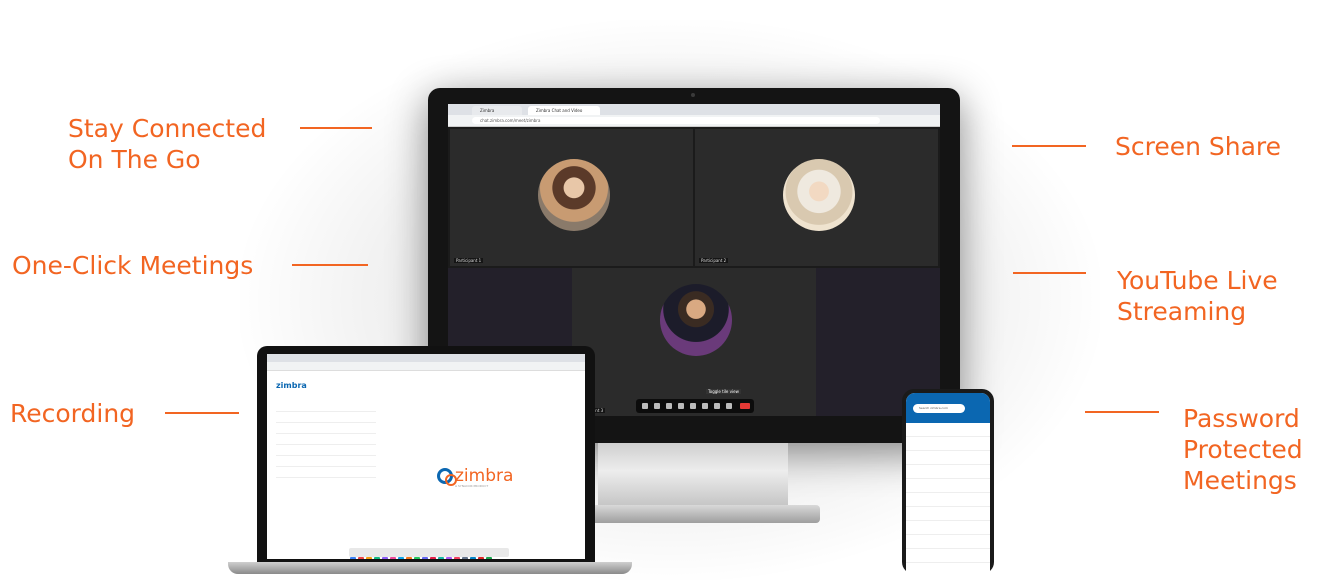  I want to click on url-bar: chat.zimbra.com/meet/zimbra, so click(676, 120).